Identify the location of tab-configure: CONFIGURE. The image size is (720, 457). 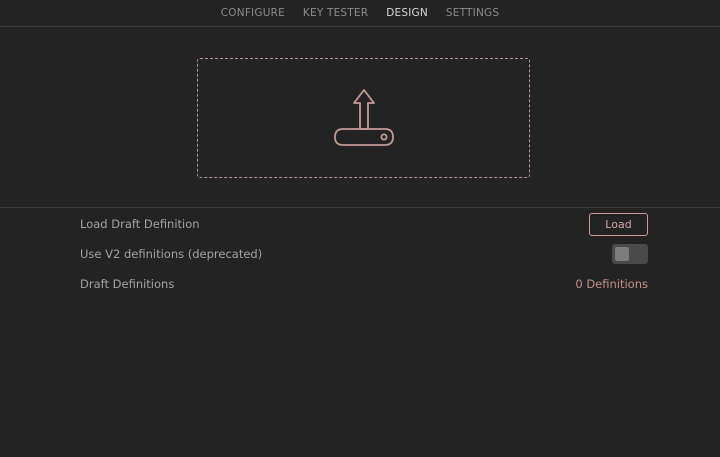
(253, 13).